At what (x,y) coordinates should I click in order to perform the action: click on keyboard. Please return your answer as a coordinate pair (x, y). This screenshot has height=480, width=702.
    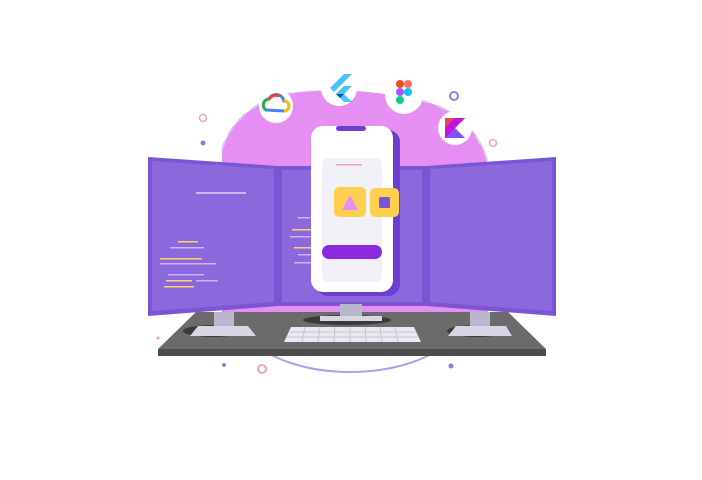
    Looking at the image, I should click on (352, 334).